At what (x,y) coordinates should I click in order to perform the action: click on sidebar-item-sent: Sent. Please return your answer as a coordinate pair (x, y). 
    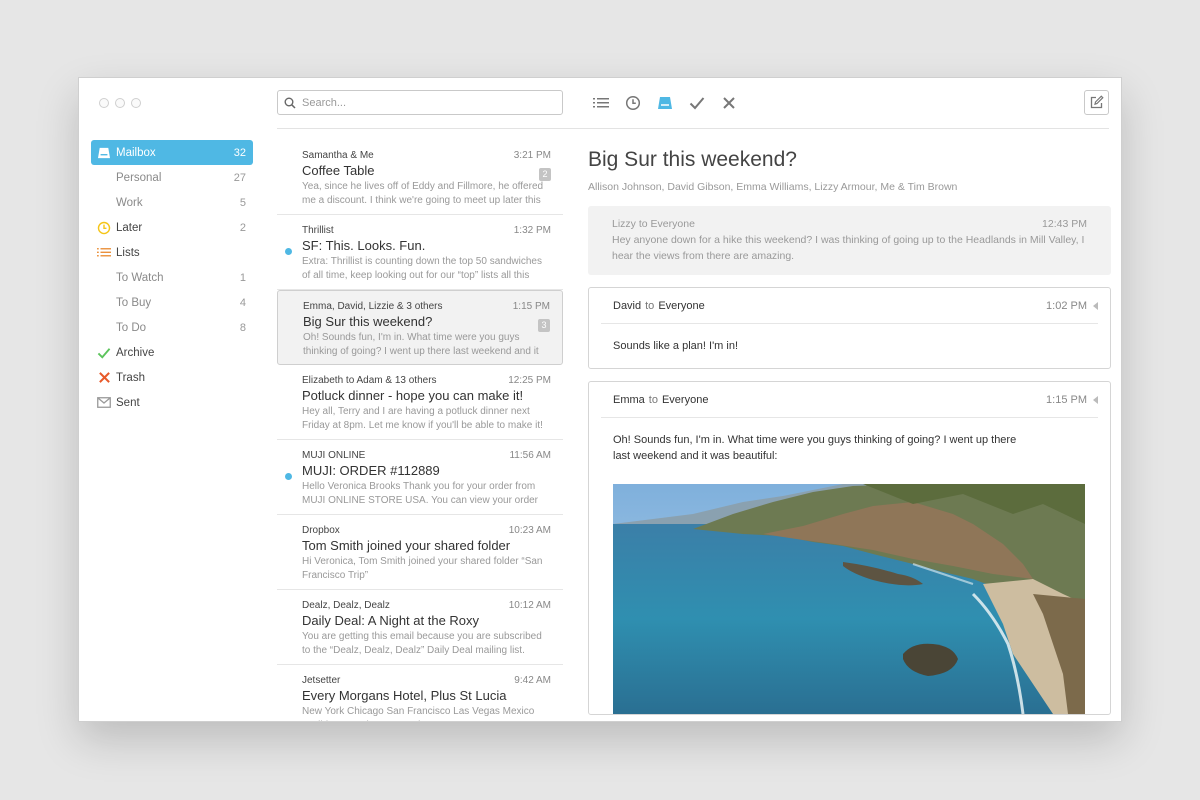
    Looking at the image, I should click on (172, 402).